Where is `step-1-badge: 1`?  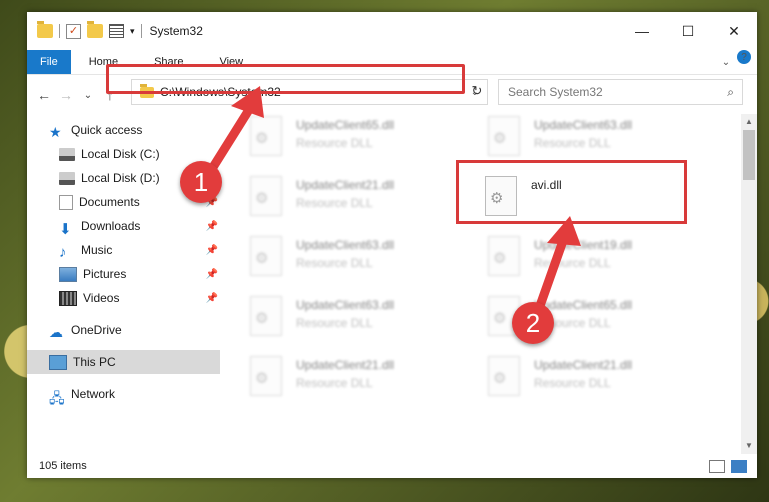
step-1-badge: 1 is located at coordinates (201, 182).